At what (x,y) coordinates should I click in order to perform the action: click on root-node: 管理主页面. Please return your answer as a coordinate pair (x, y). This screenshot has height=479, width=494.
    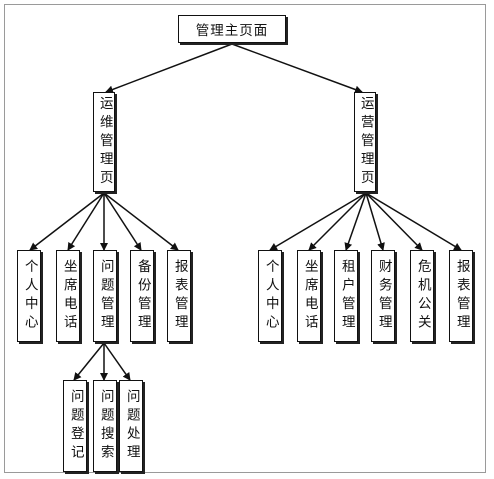
    Looking at the image, I should click on (232, 29).